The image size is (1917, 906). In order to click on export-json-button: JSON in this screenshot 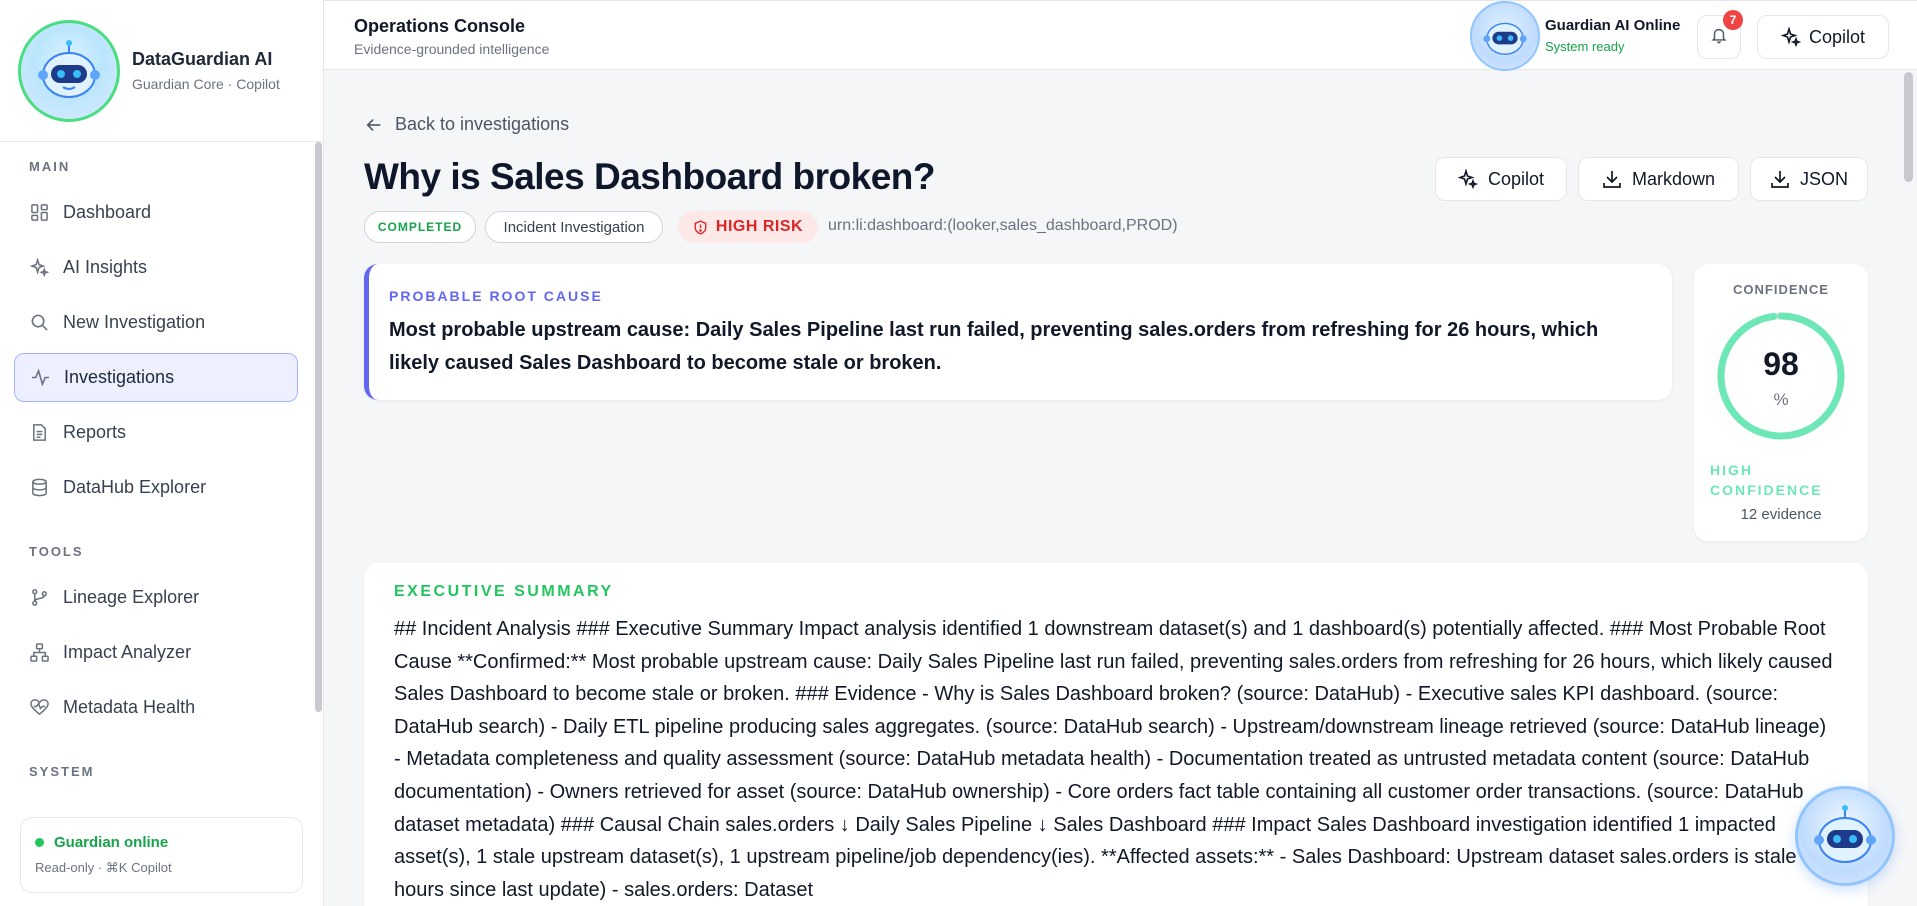, I will do `click(1809, 179)`.